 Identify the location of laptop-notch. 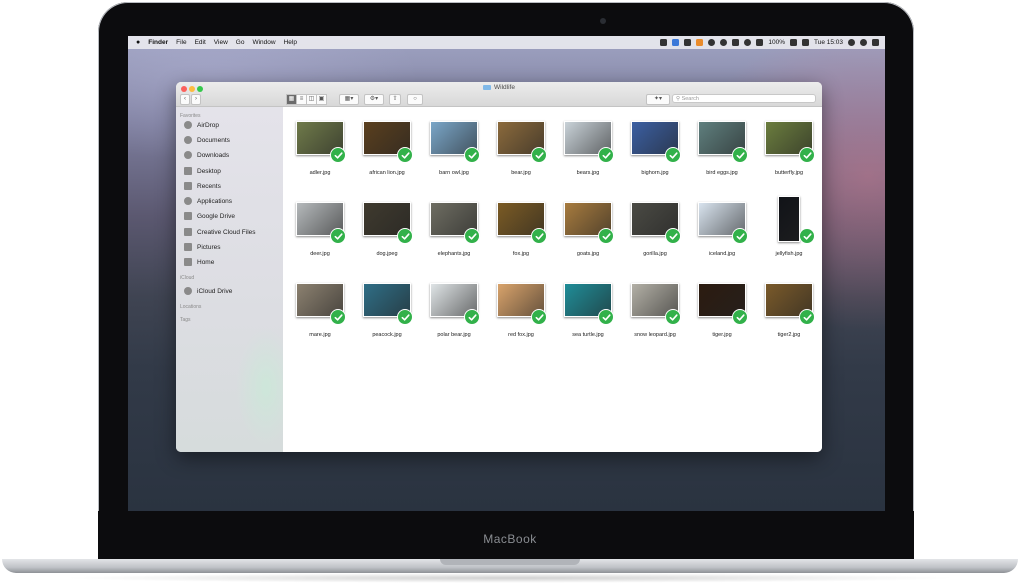
(510, 562).